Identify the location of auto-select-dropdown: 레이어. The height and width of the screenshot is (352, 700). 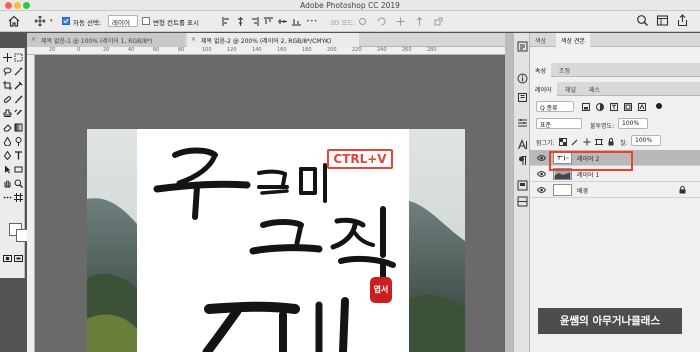
(123, 21).